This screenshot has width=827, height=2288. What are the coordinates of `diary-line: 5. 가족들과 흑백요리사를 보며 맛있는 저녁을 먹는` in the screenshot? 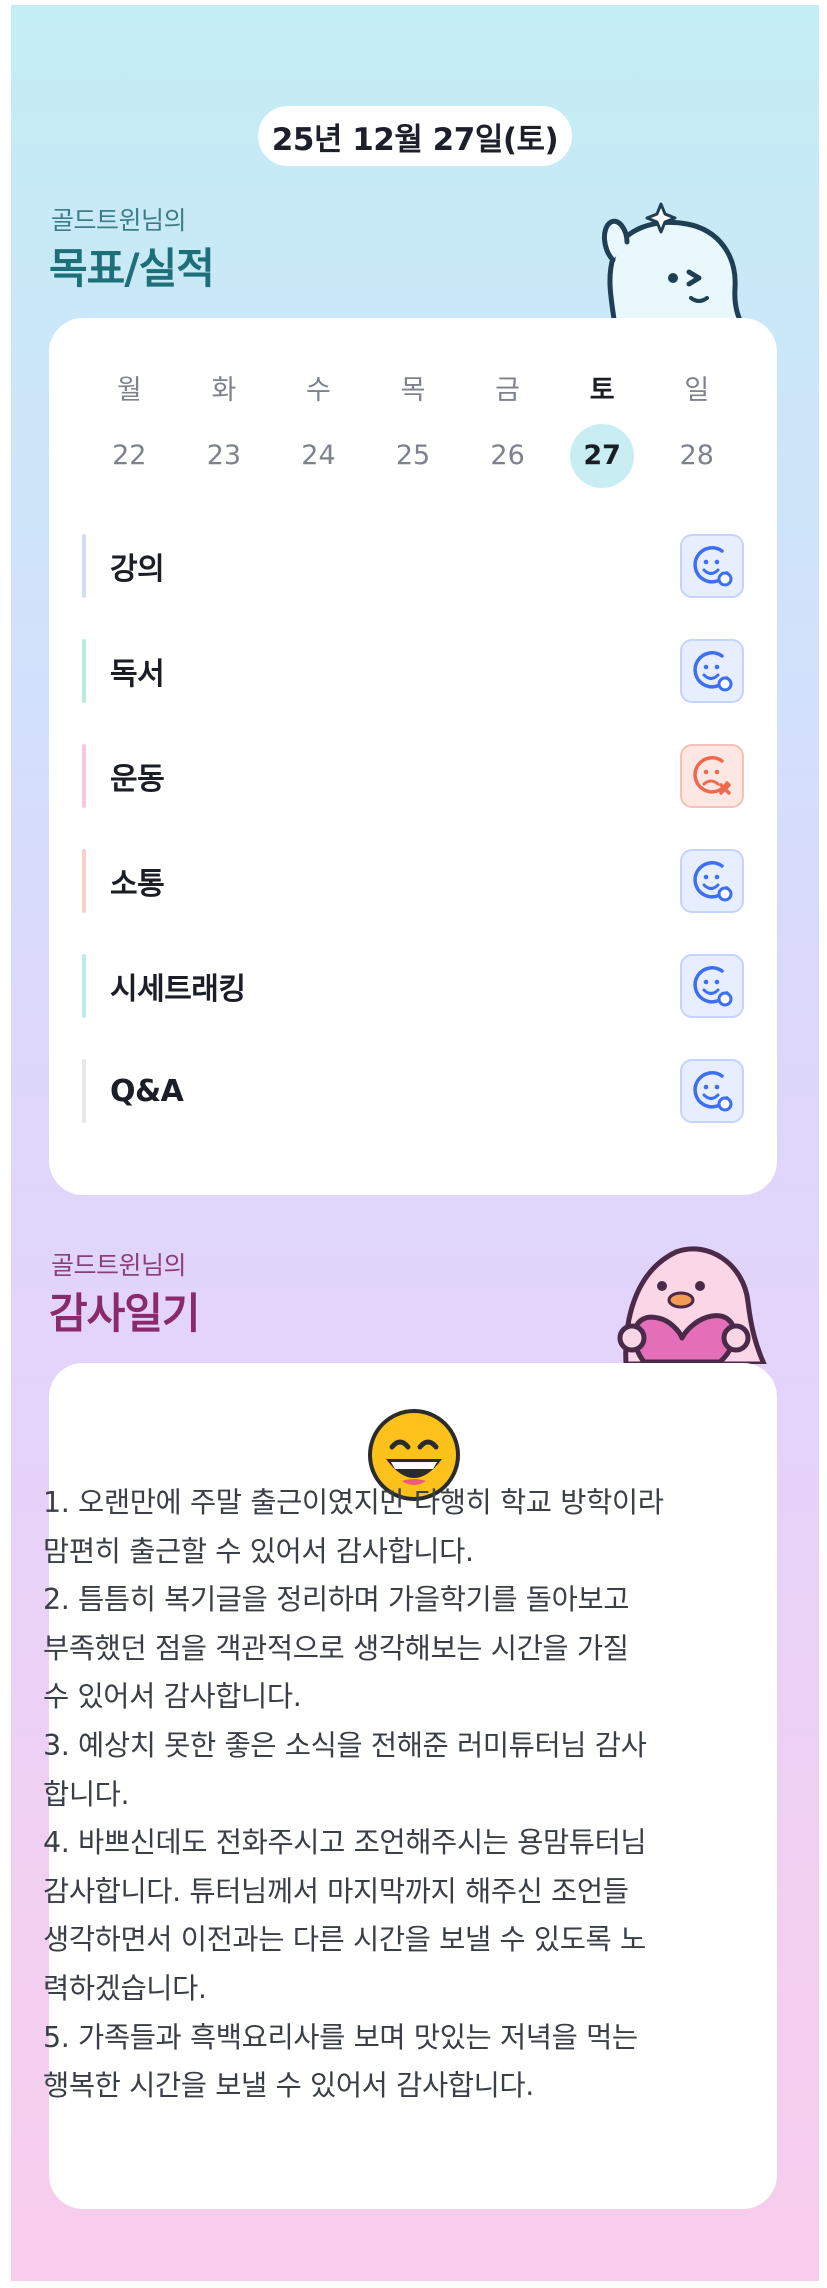 It's located at (340, 2037).